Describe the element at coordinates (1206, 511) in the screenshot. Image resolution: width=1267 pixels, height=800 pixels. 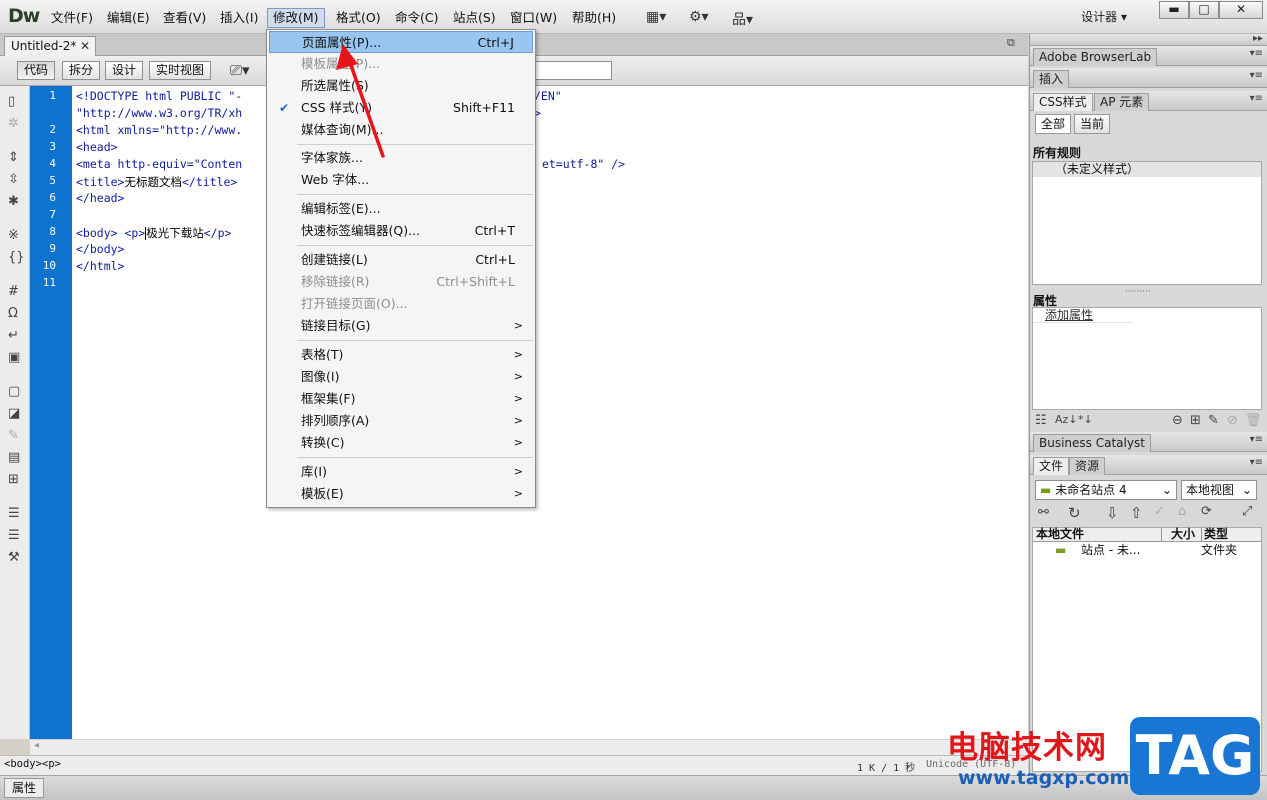
I see `synchronize-icon: ⟳` at that location.